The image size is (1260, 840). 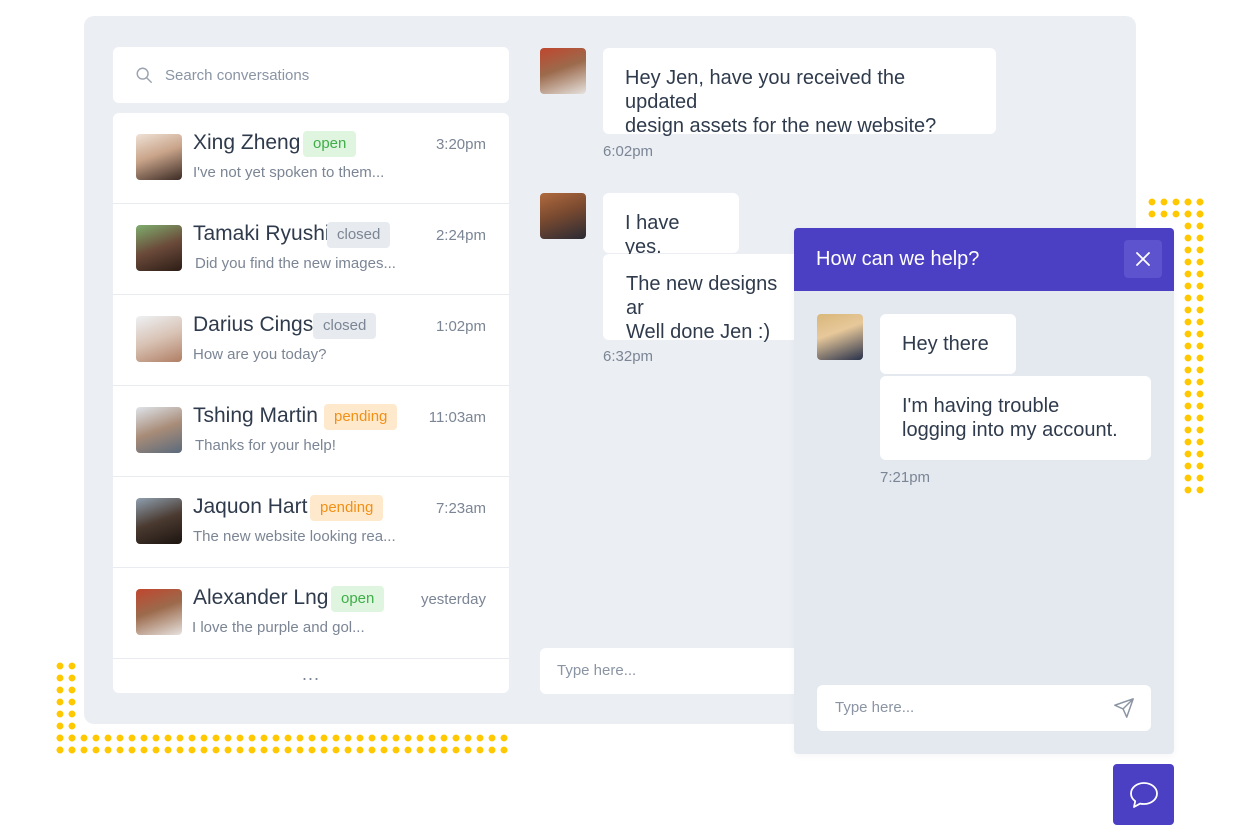 What do you see at coordinates (702, 296) in the screenshot?
I see `message-text: The new designs ar` at bounding box center [702, 296].